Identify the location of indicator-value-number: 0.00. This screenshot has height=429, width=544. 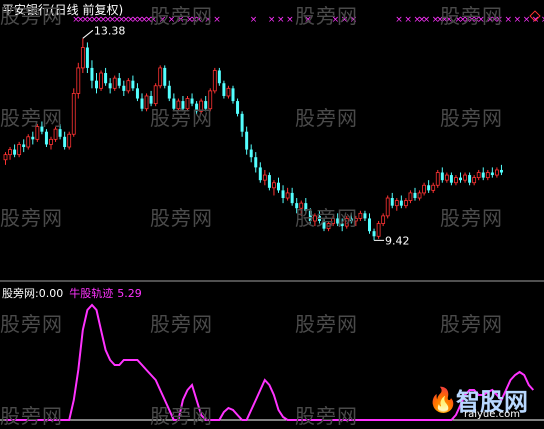
(51, 293).